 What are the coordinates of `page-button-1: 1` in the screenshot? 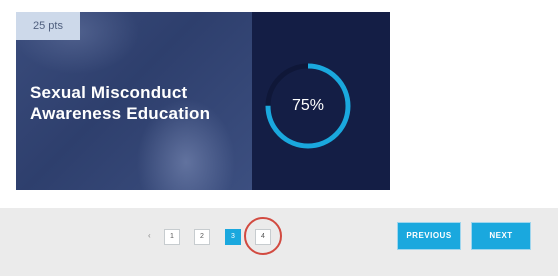 It's located at (172, 237).